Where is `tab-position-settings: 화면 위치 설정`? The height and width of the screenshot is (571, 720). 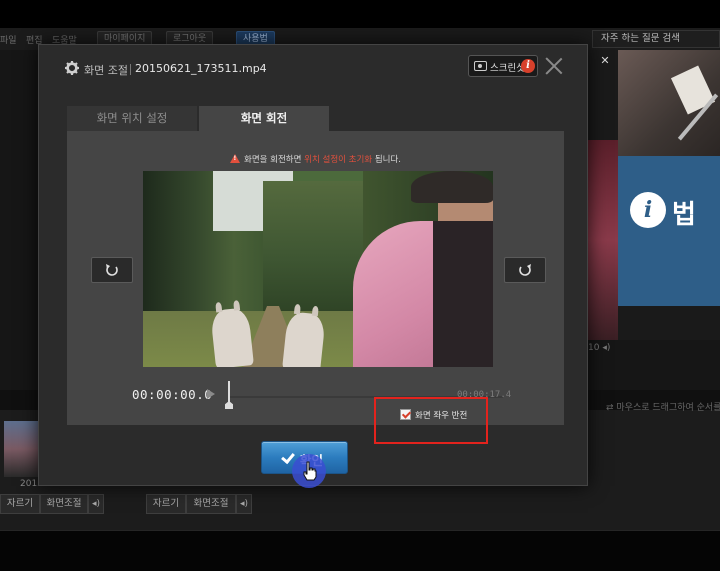
tab-position-settings: 화면 위치 설정 is located at coordinates (132, 118).